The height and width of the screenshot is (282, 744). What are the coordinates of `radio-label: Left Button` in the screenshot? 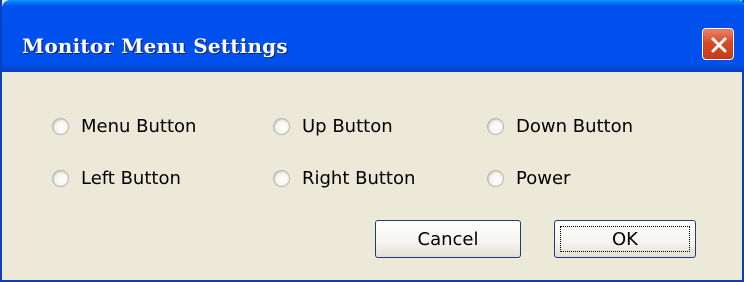 It's located at (131, 178).